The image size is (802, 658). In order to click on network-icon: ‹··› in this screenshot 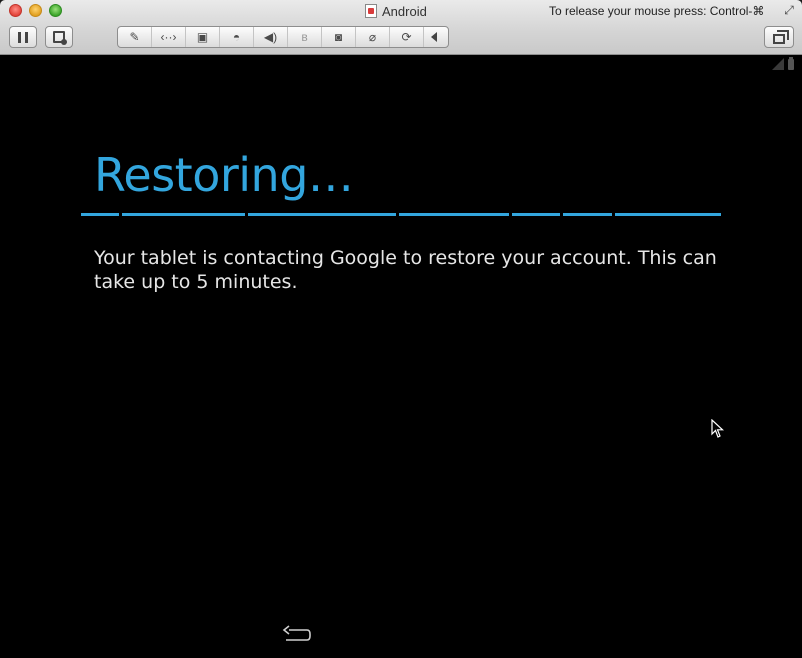, I will do `click(168, 37)`.